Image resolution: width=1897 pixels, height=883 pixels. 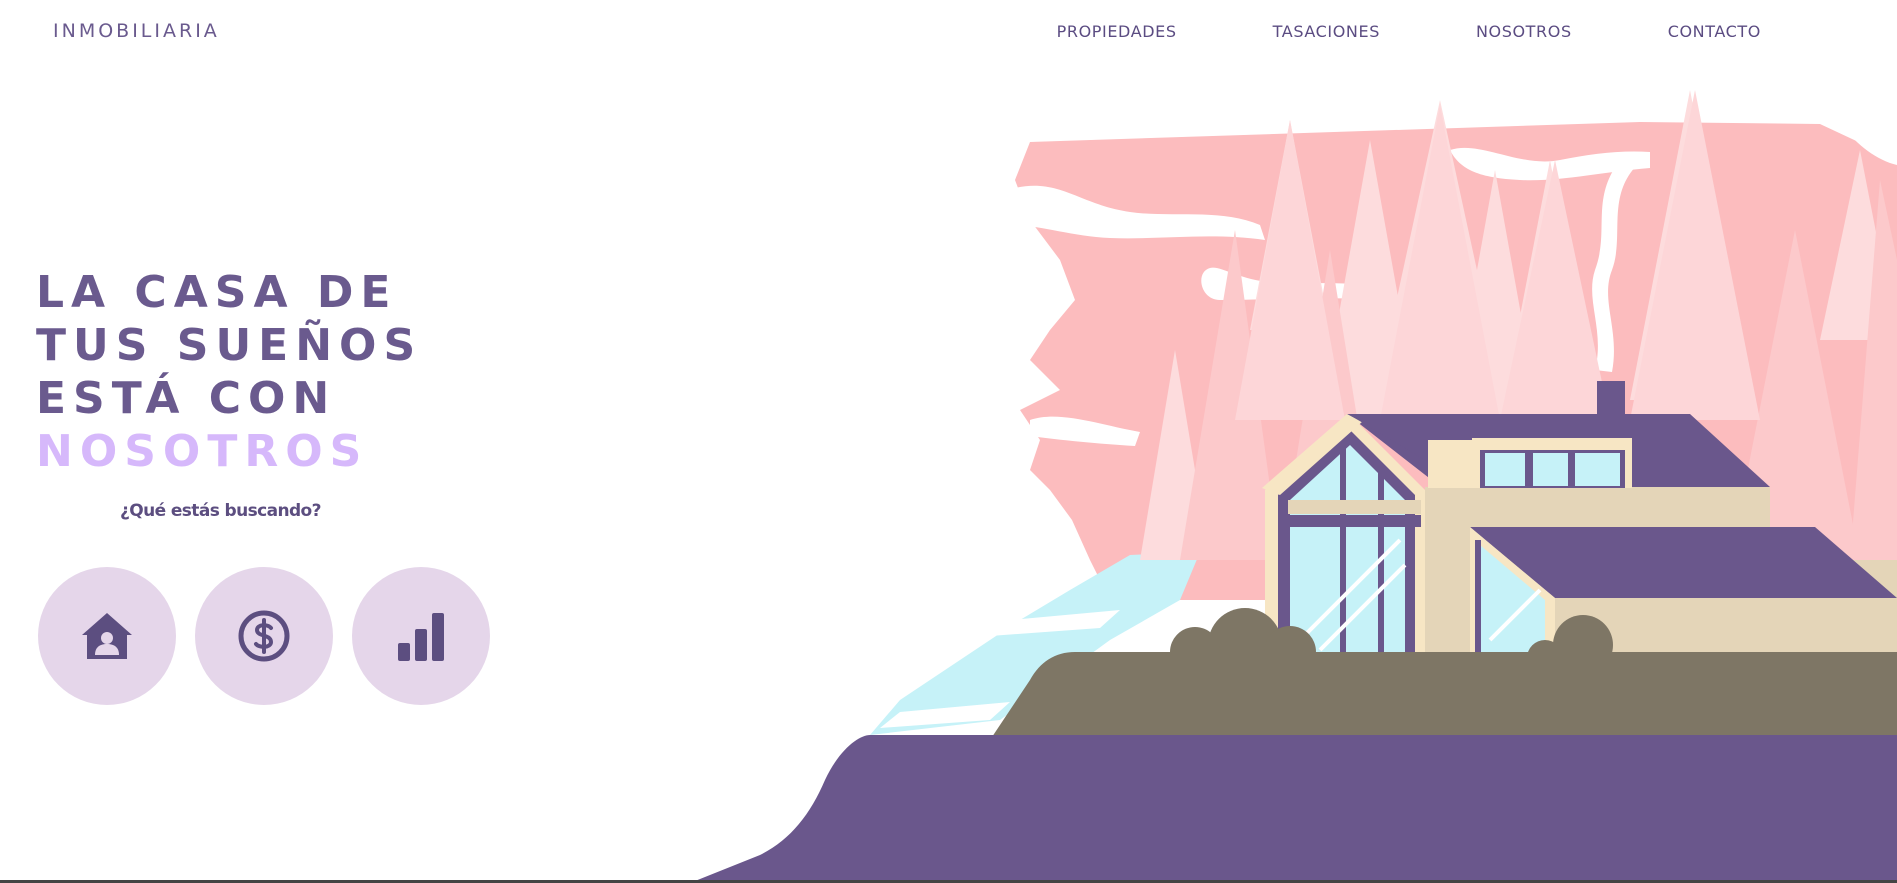 I want to click on ground-olive, so click(x=1443, y=696).